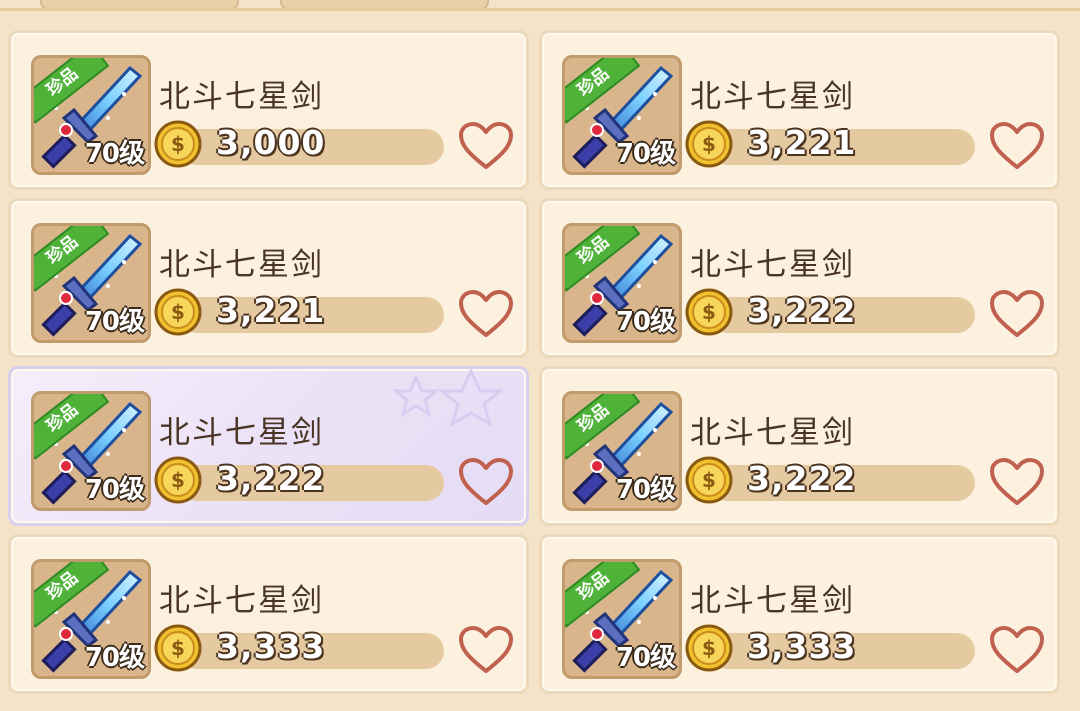 This screenshot has height=711, width=1080. Describe the element at coordinates (448, 398) in the screenshot. I see `star-decoration` at that location.